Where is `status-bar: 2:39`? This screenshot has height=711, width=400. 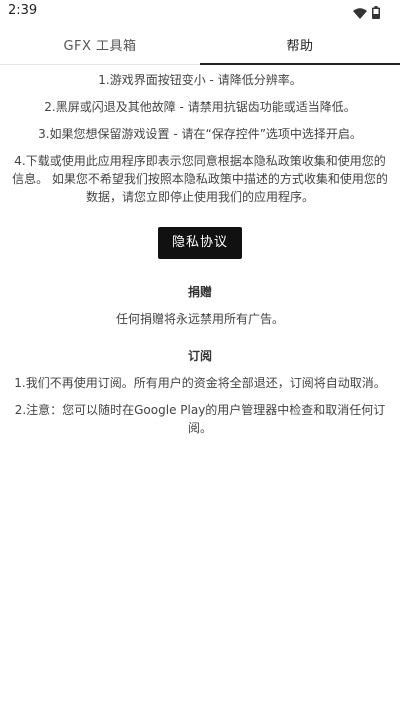 status-bar: 2:39 is located at coordinates (200, 12).